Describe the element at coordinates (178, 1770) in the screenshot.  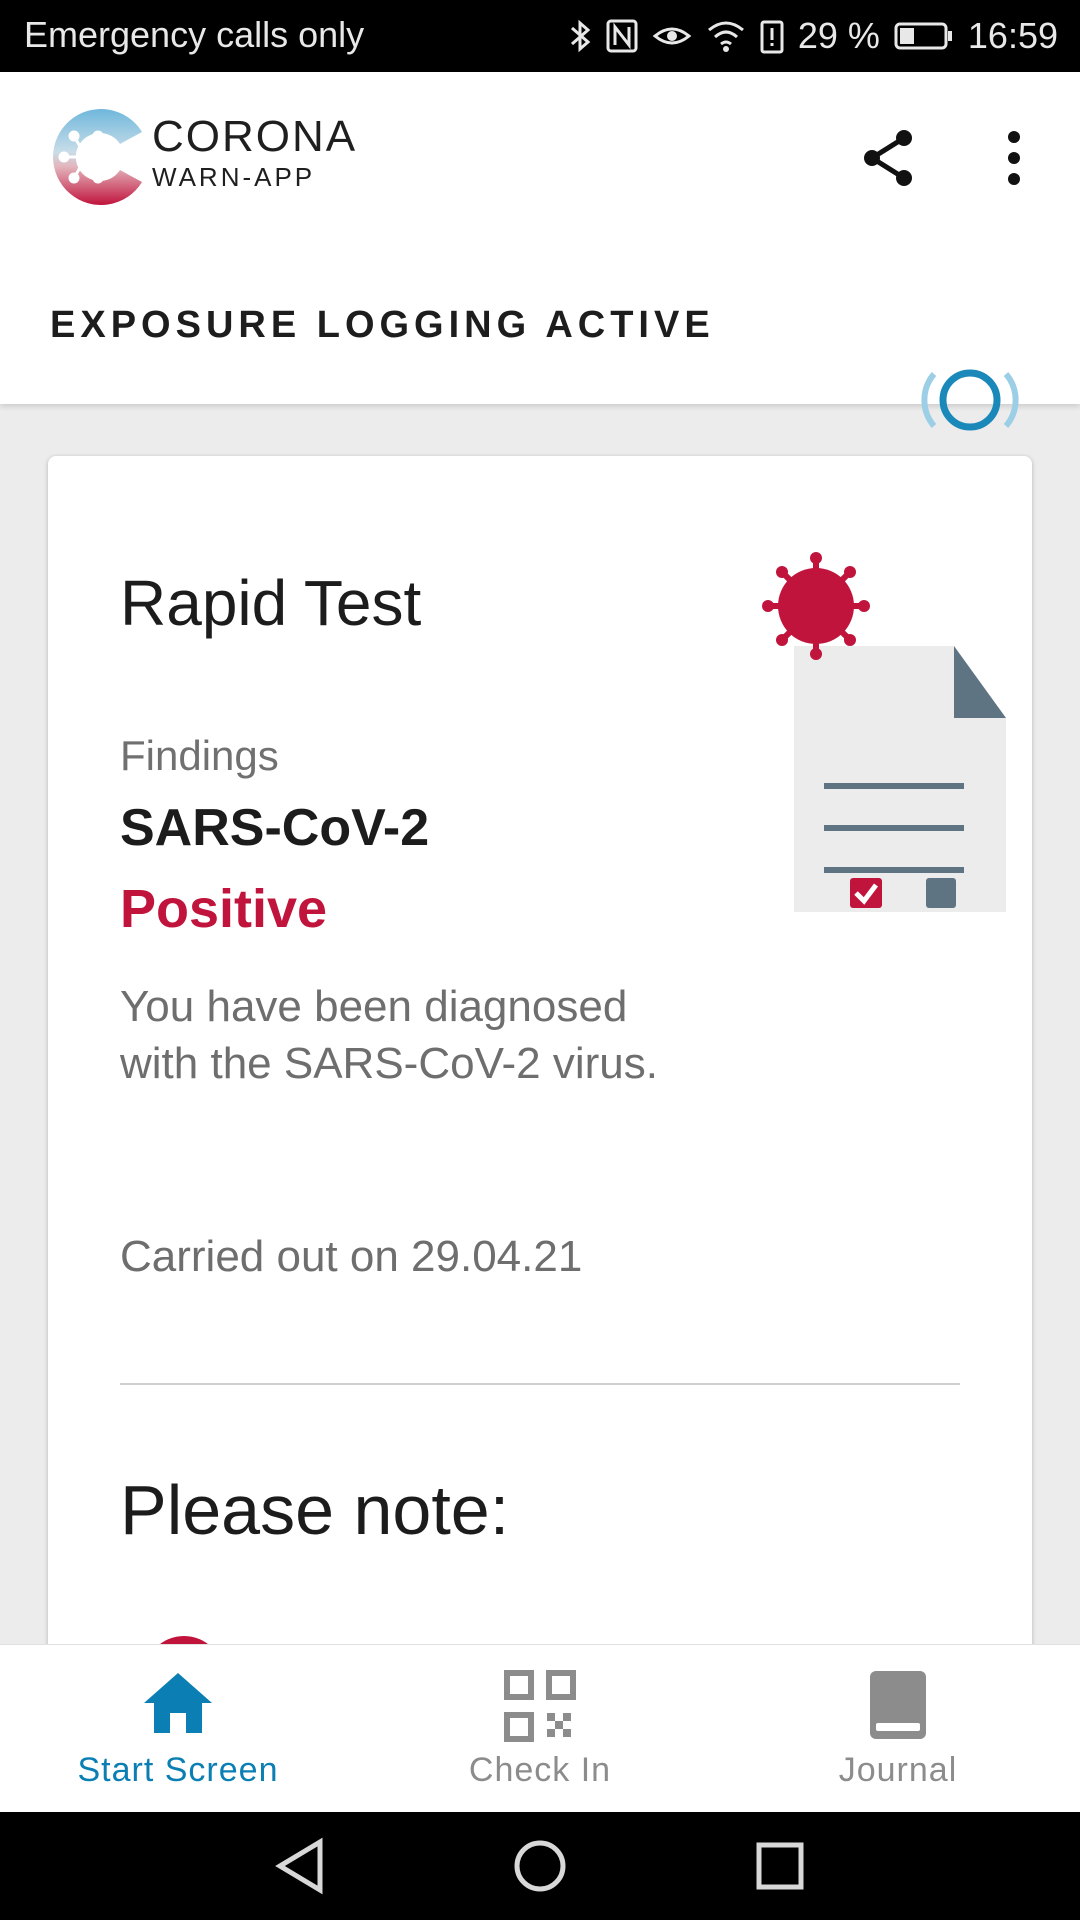
I see `nav-start-screen-label: Start Screen` at that location.